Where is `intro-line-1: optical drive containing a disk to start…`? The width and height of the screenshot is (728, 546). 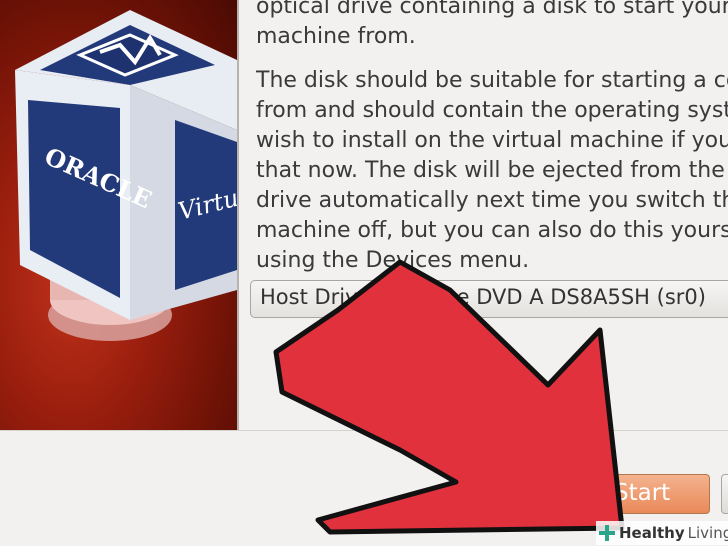 intro-line-1: optical drive containing a disk to start… is located at coordinates (492, 9).